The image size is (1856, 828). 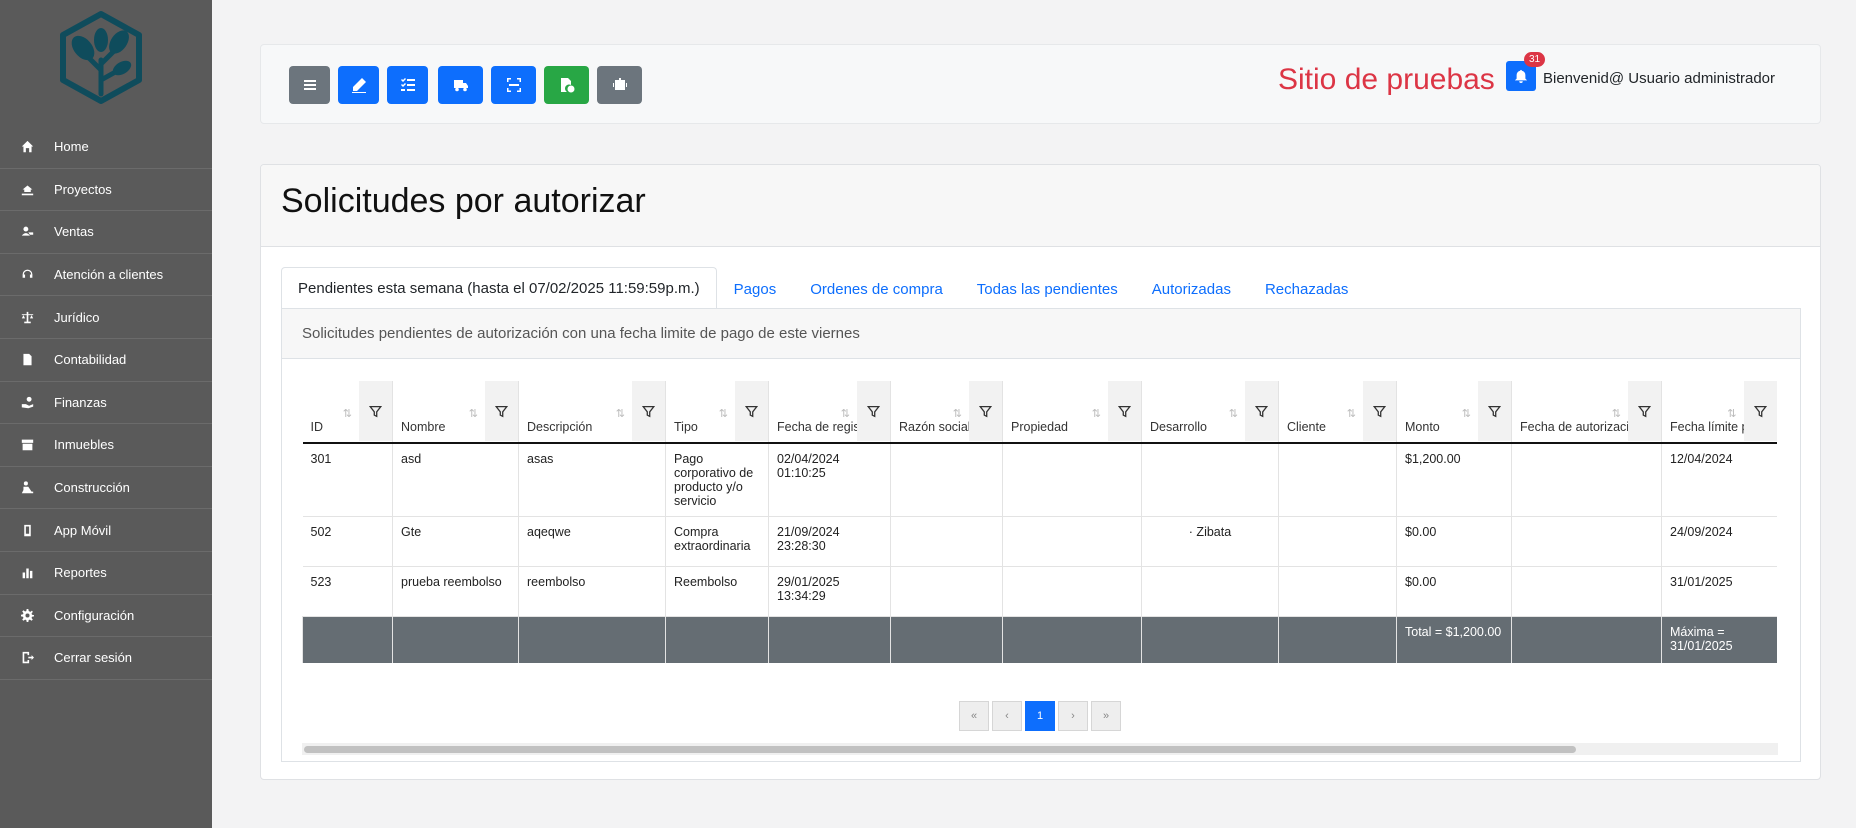 I want to click on tab-ordenes-compra: Ordenes de compra, so click(x=876, y=289).